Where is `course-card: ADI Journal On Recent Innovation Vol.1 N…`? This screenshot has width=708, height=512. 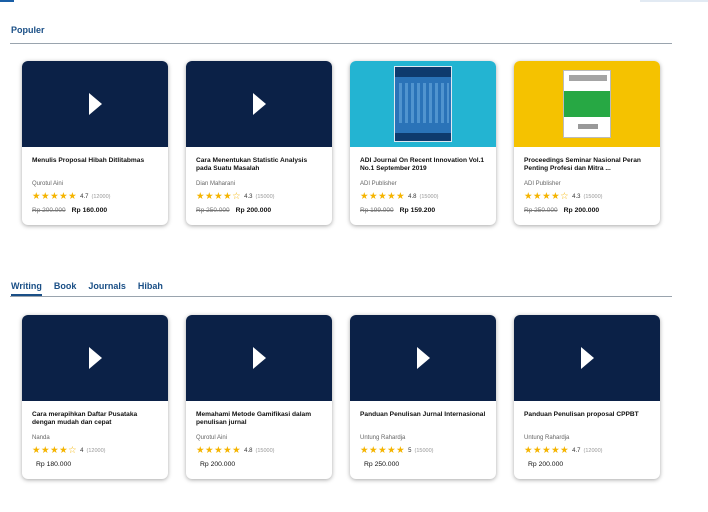
course-card: ADI Journal On Recent Innovation Vol.1 N… is located at coordinates (423, 143).